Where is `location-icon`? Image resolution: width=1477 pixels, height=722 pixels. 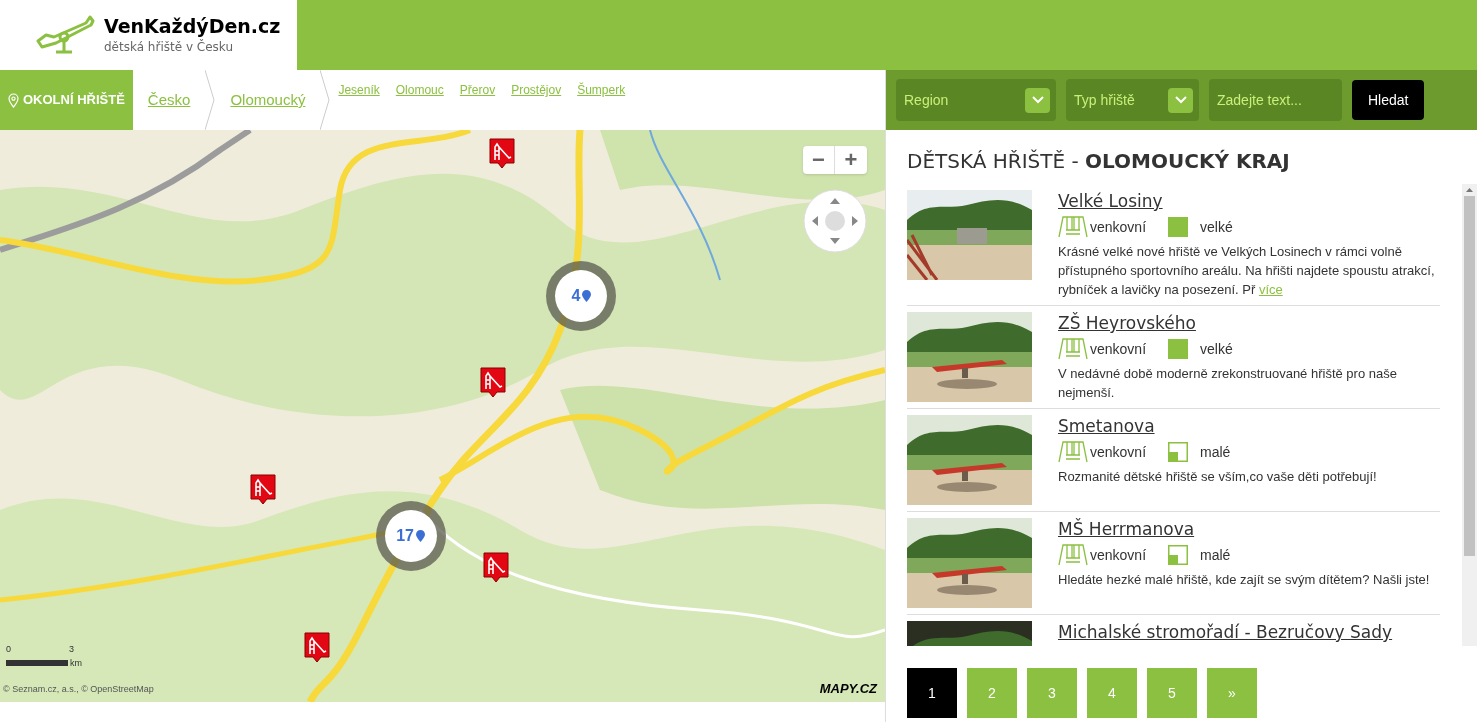 location-icon is located at coordinates (13, 100).